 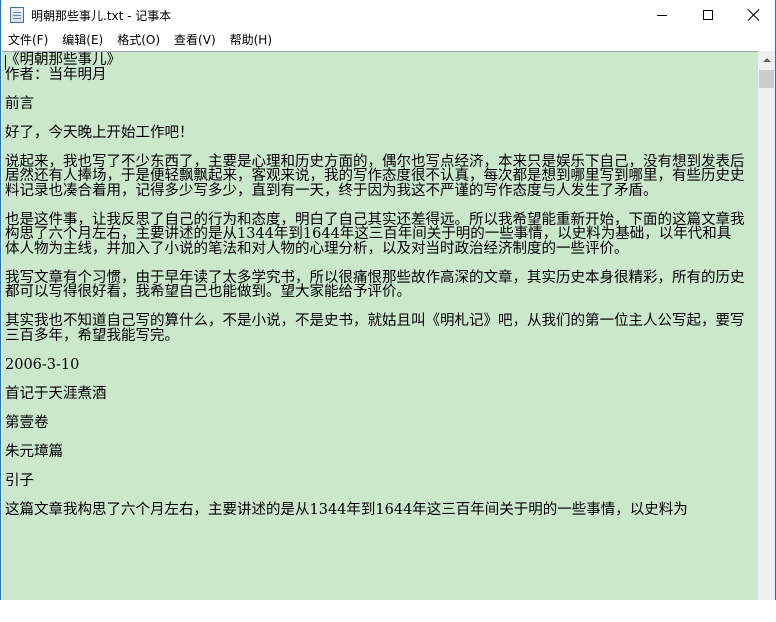 I want to click on menu-file: 文件(F), so click(x=28, y=40).